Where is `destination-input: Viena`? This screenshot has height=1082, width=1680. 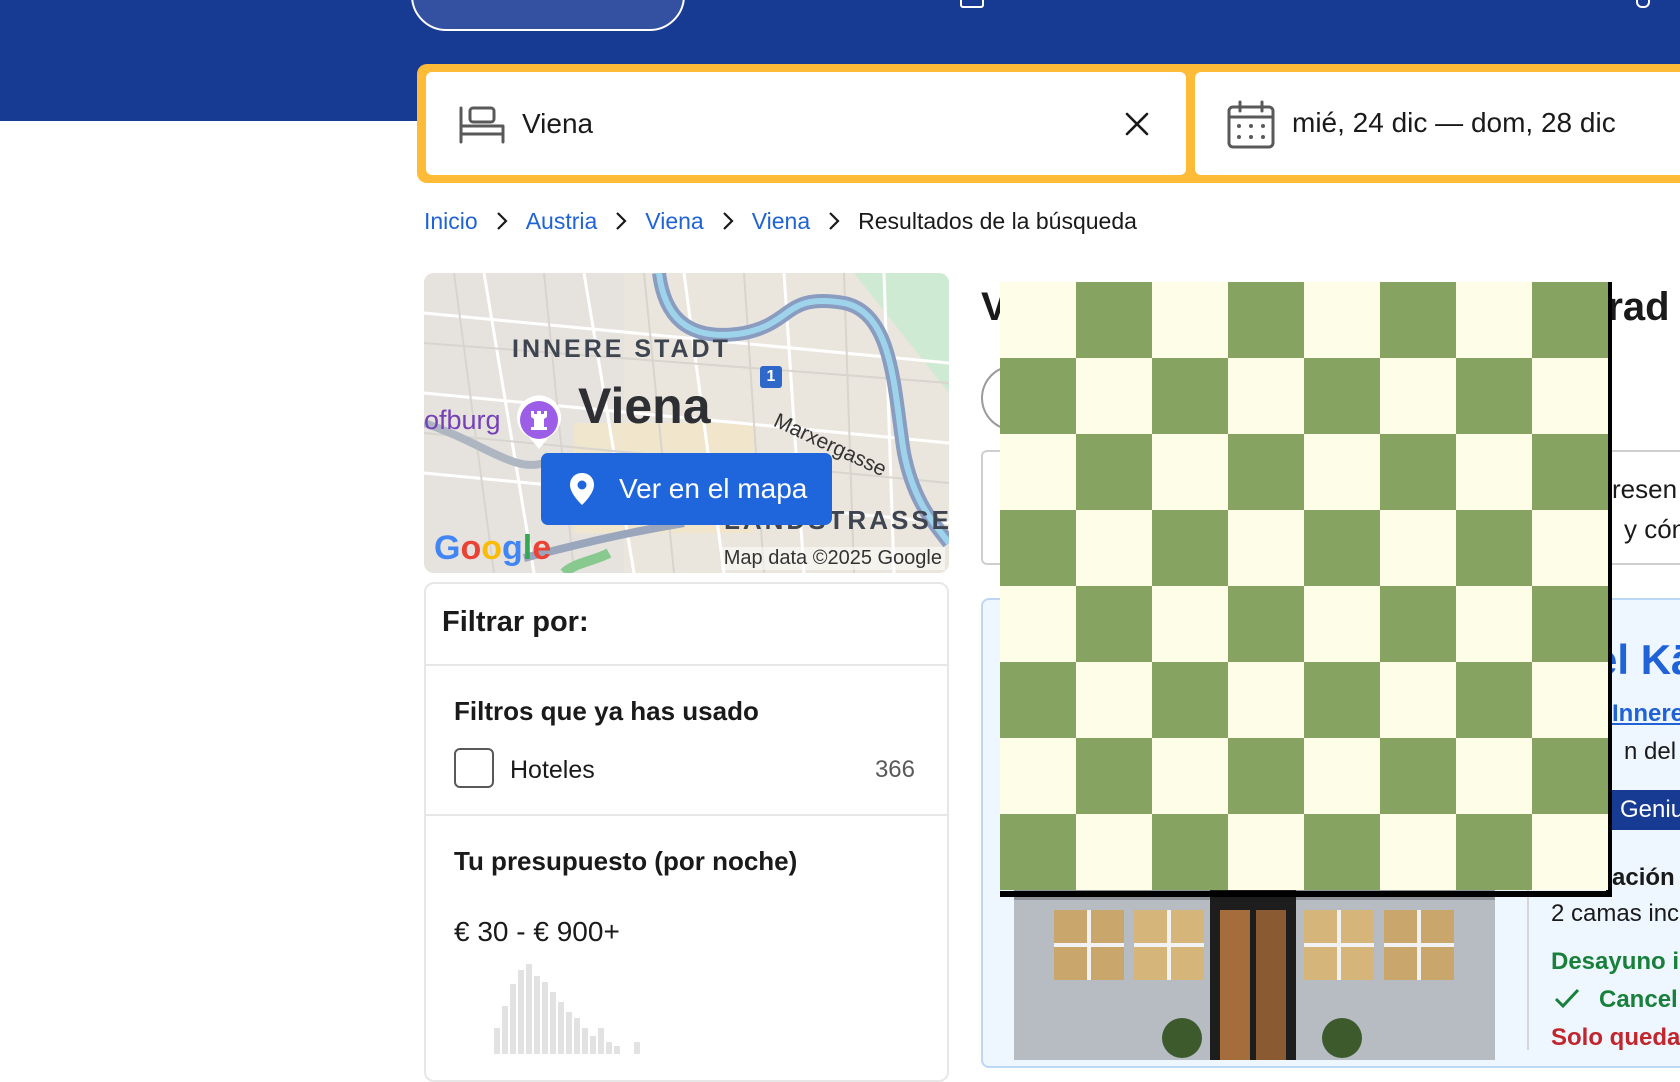 destination-input: Viena is located at coordinates (557, 124).